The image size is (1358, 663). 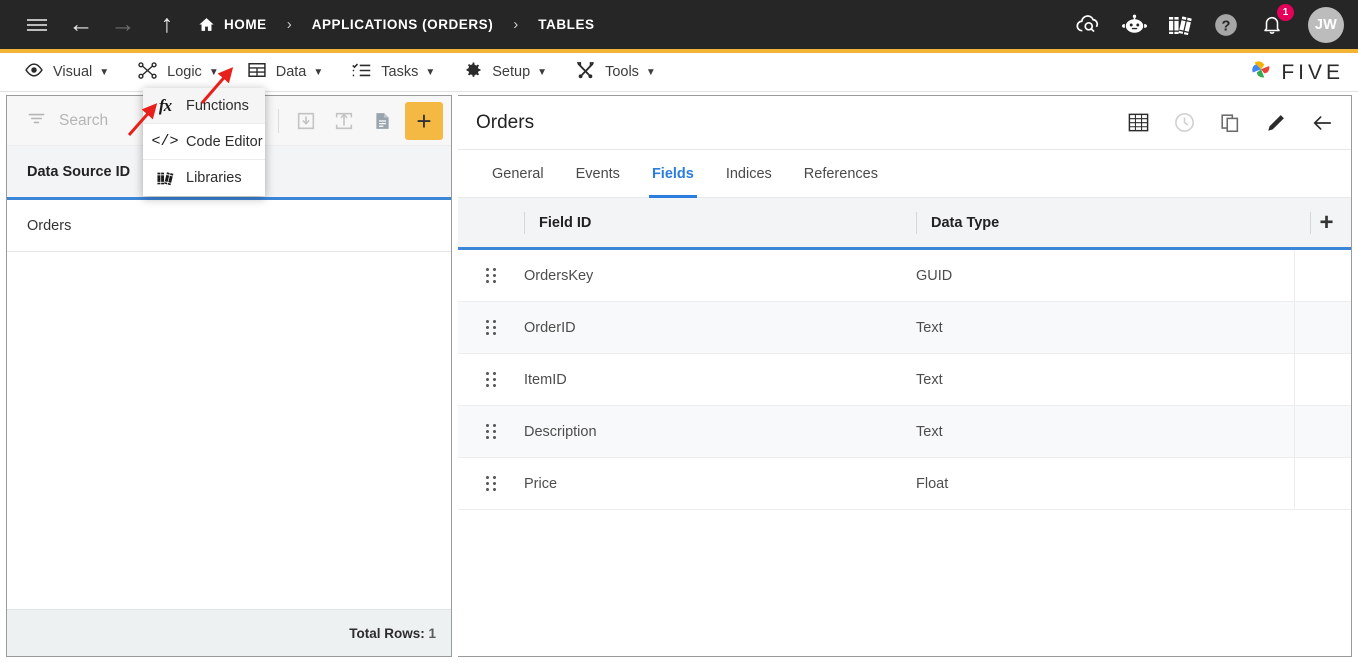 I want to click on menu-setup: Setup ▼, so click(x=505, y=72).